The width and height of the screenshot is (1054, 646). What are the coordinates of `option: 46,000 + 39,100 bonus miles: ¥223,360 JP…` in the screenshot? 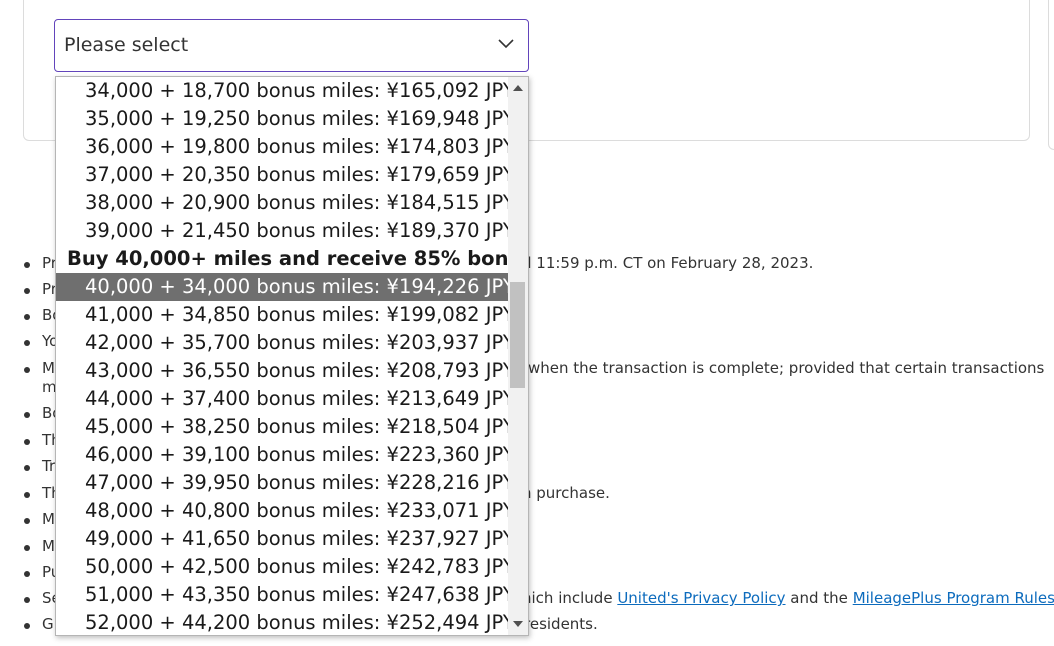 It's located at (285, 455).